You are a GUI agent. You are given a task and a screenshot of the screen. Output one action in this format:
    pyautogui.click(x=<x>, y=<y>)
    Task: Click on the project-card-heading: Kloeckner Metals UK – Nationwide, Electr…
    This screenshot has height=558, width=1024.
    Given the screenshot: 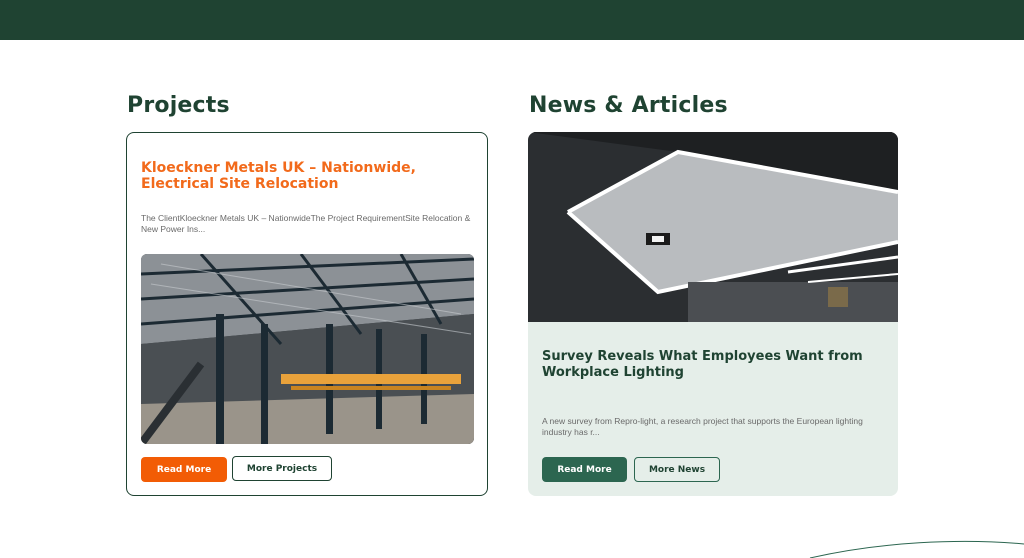 What is the action you would take?
    pyautogui.click(x=308, y=176)
    